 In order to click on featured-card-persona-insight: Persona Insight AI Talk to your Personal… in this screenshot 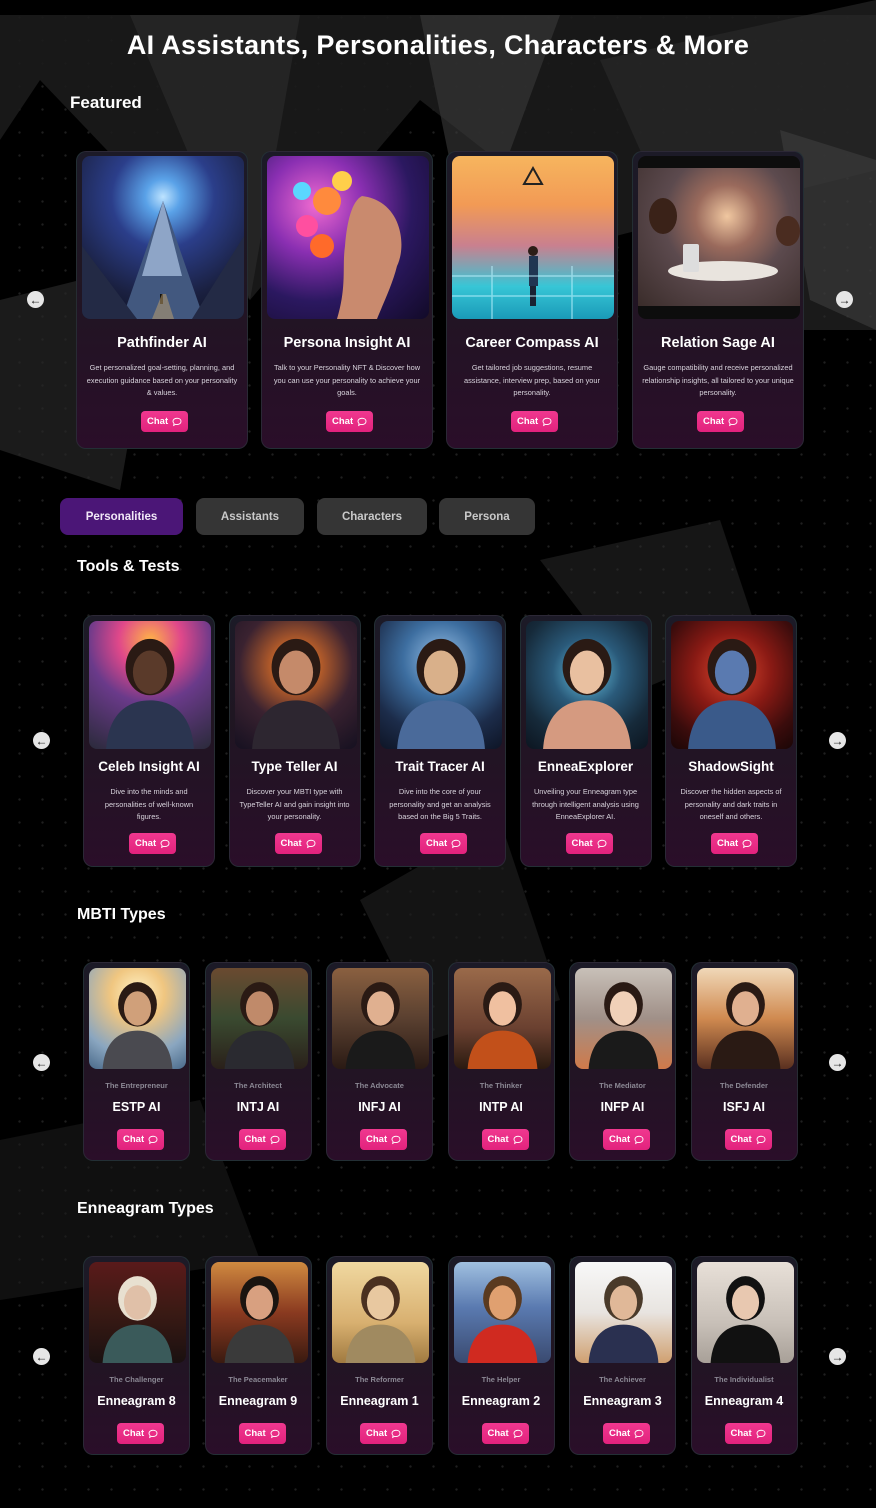, I will do `click(347, 300)`.